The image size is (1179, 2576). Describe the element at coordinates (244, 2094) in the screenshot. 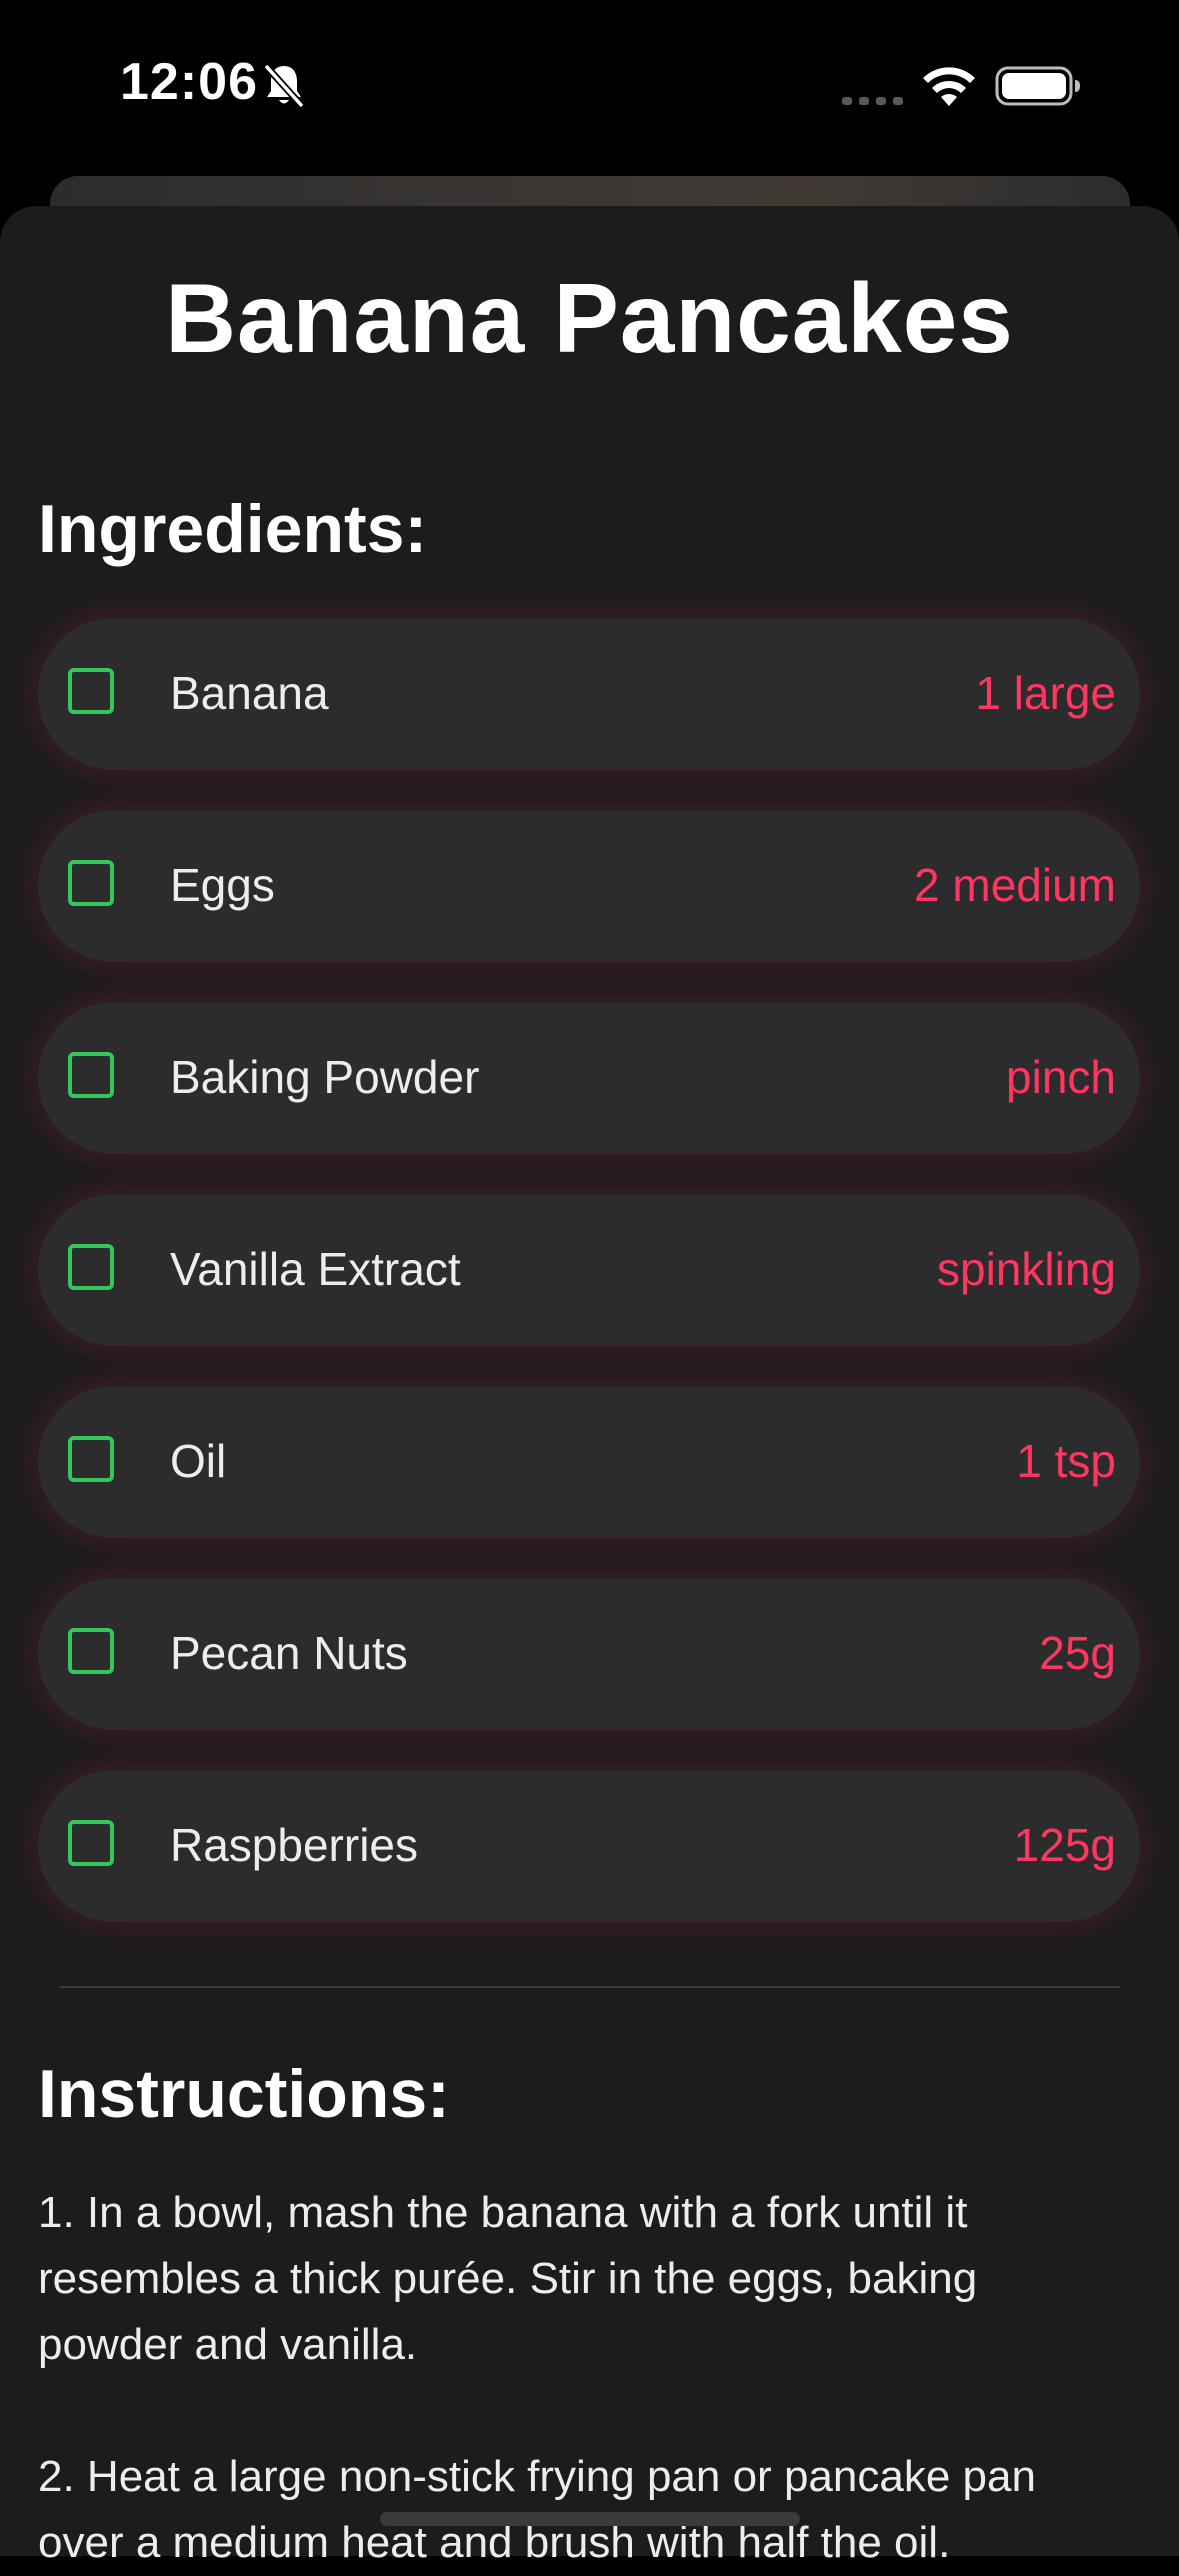

I see `instructions-heading: Instructions:` at that location.